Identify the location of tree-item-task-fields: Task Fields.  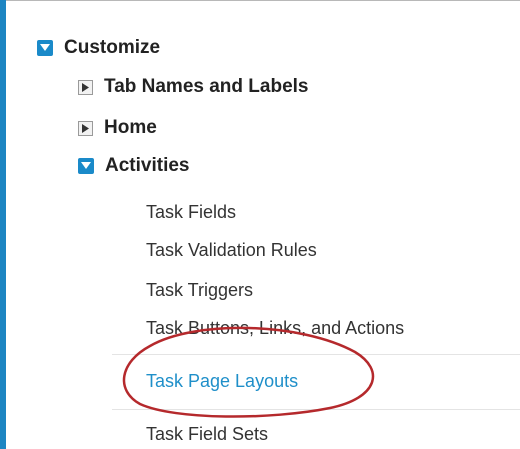
(191, 212).